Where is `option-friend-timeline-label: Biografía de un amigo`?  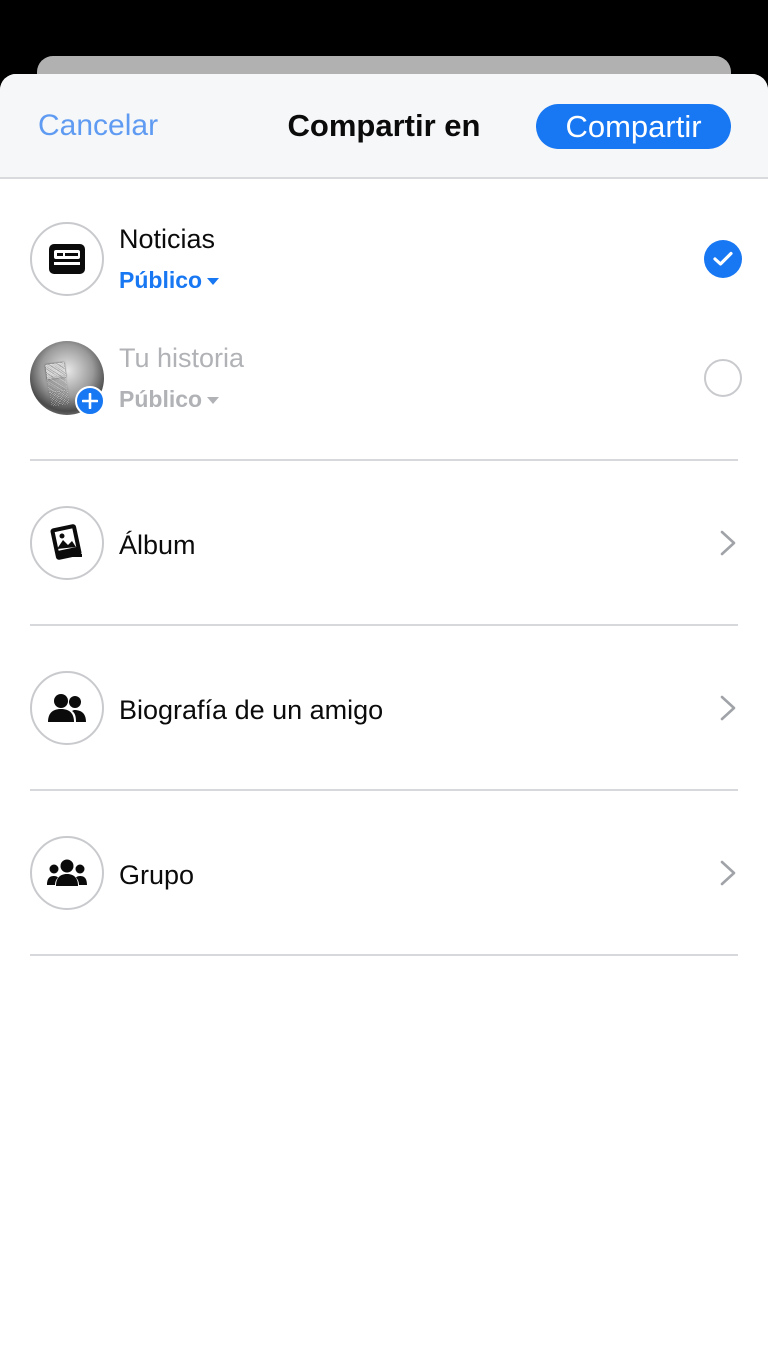
option-friend-timeline-label: Biografía de un amigo is located at coordinates (251, 710).